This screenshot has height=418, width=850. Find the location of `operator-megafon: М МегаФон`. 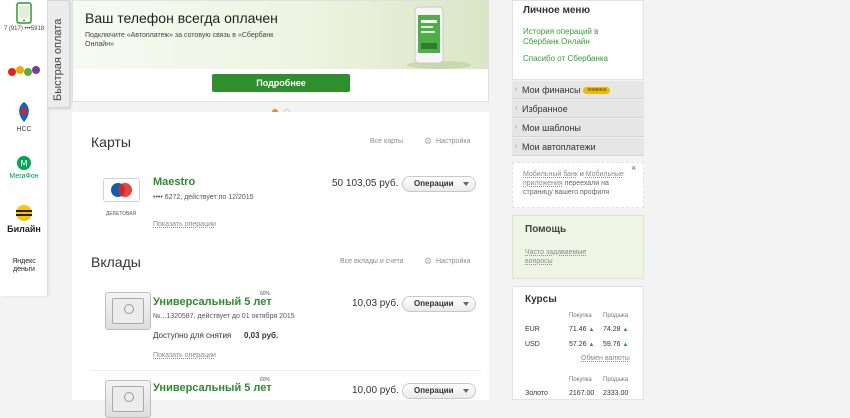

operator-megafon: М МегаФон is located at coordinates (24, 167).